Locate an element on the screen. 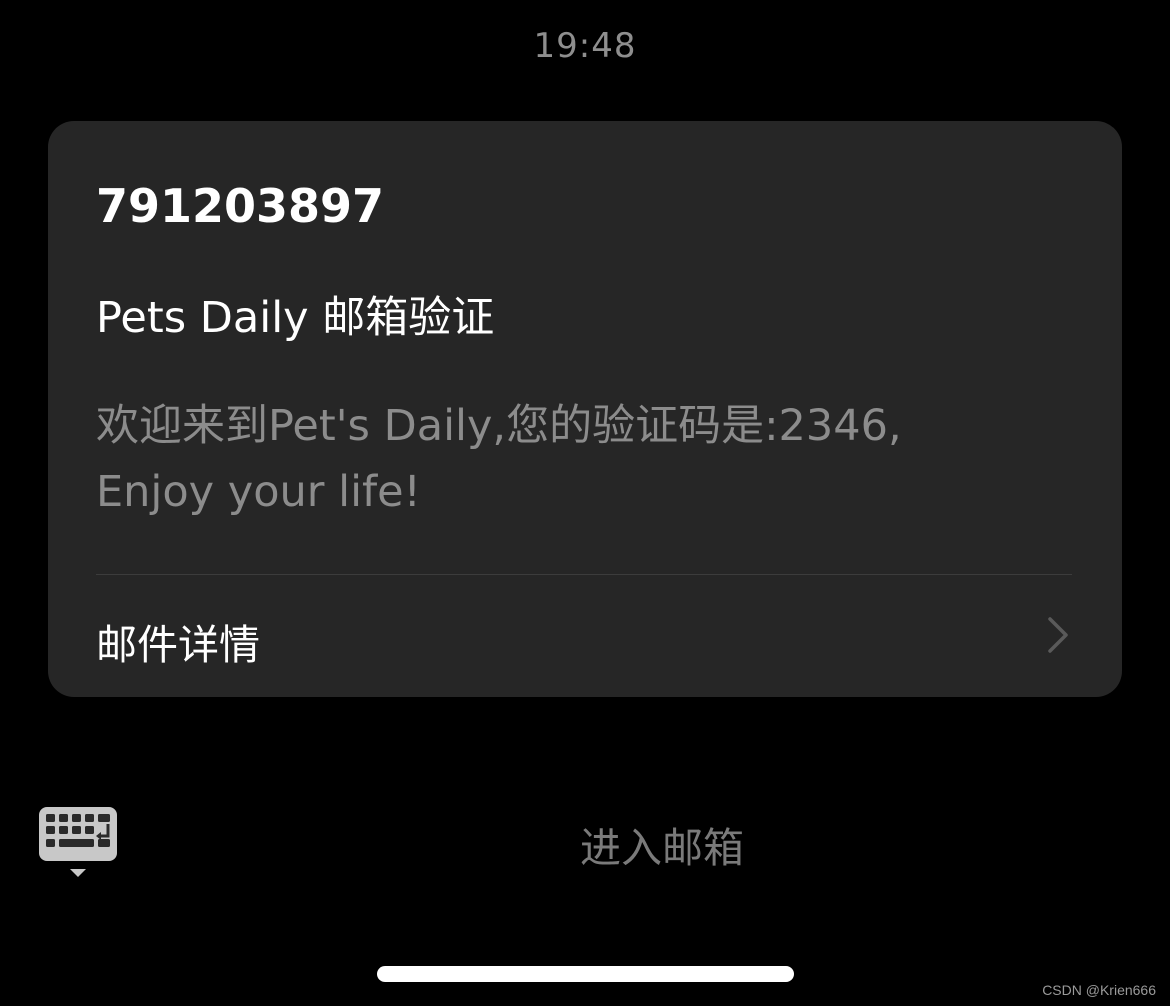 Image resolution: width=1170 pixels, height=1006 pixels. status-bar-time: 19:48 is located at coordinates (585, 46).